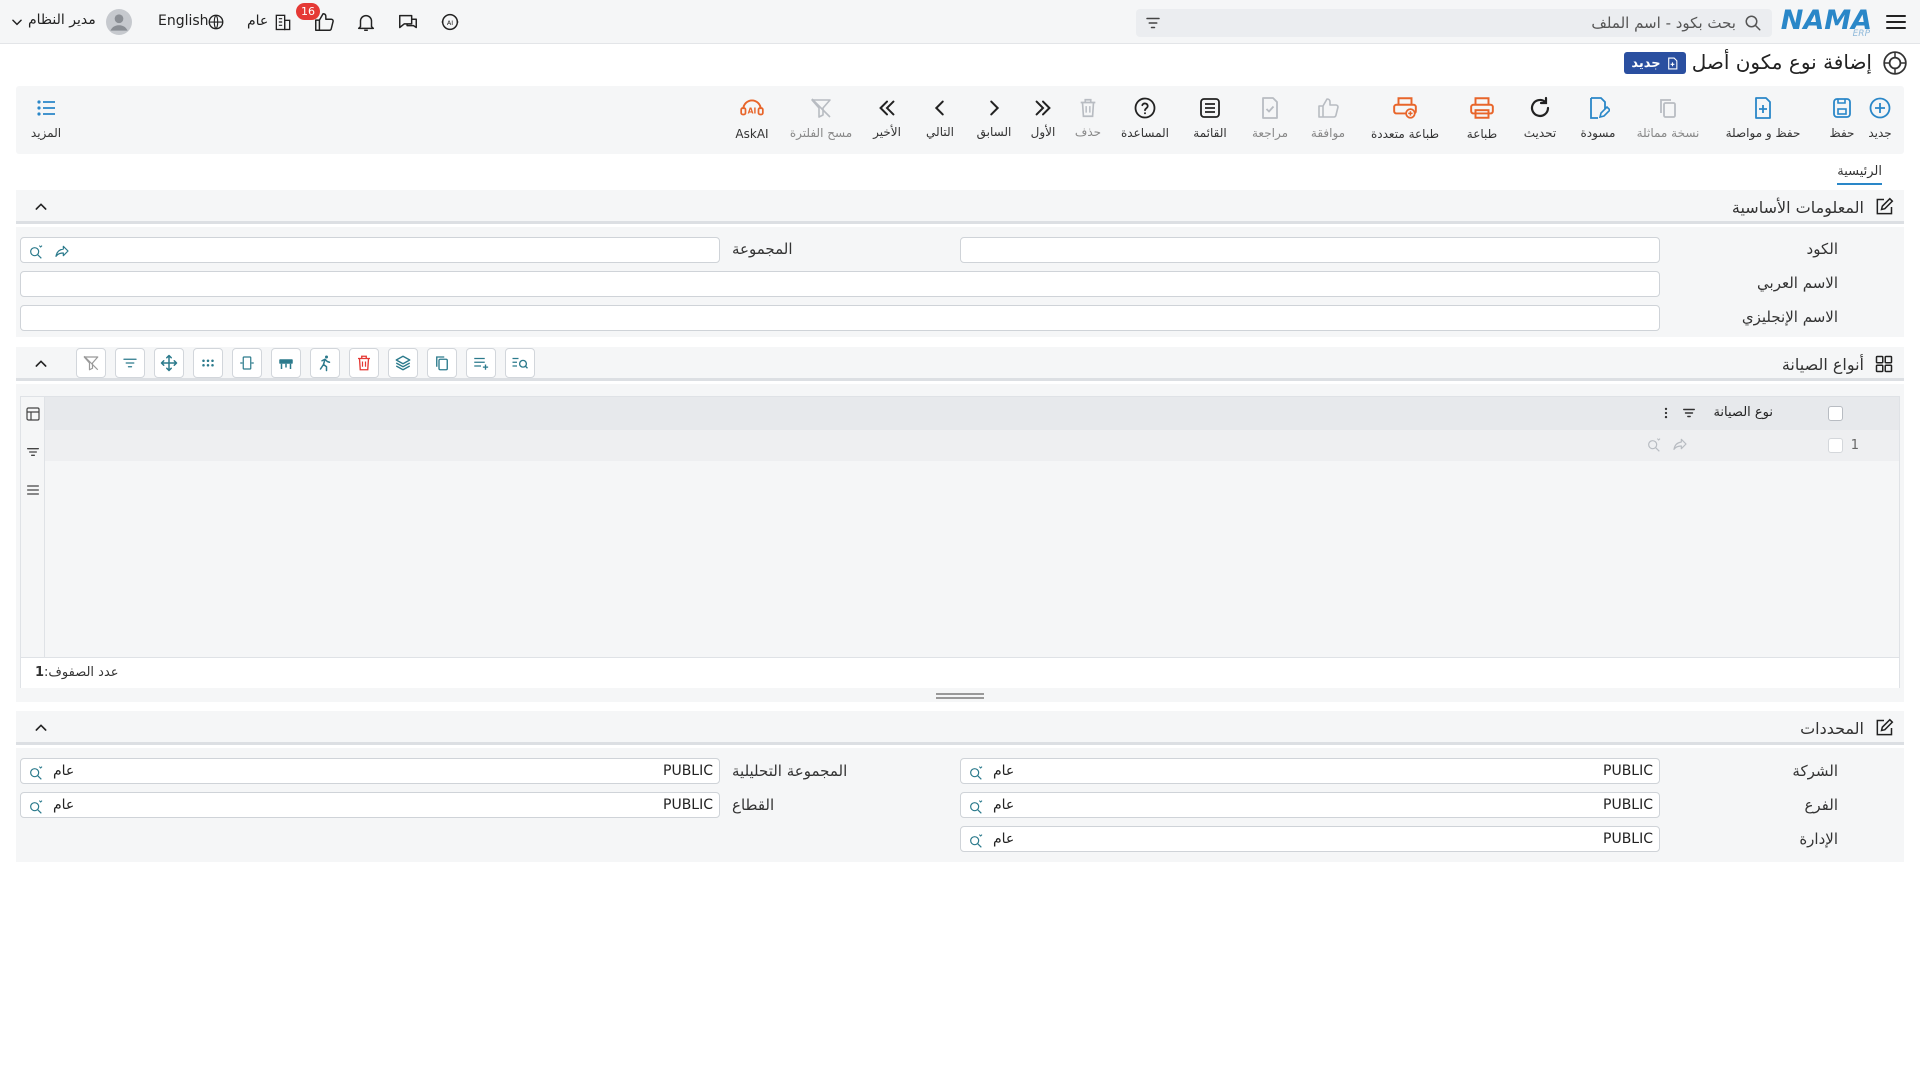 Image resolution: width=1920 pixels, height=1080 pixels. Describe the element at coordinates (183, 25) in the screenshot. I see `language-switch: English` at that location.